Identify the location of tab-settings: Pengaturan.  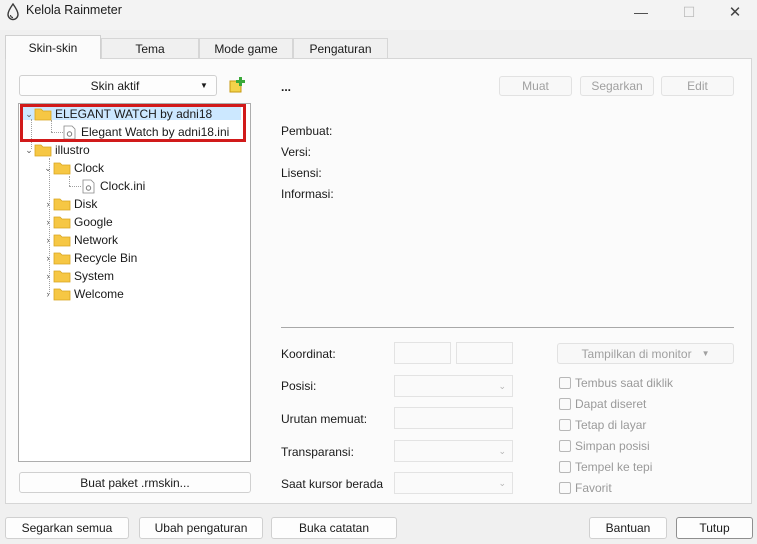
(340, 48).